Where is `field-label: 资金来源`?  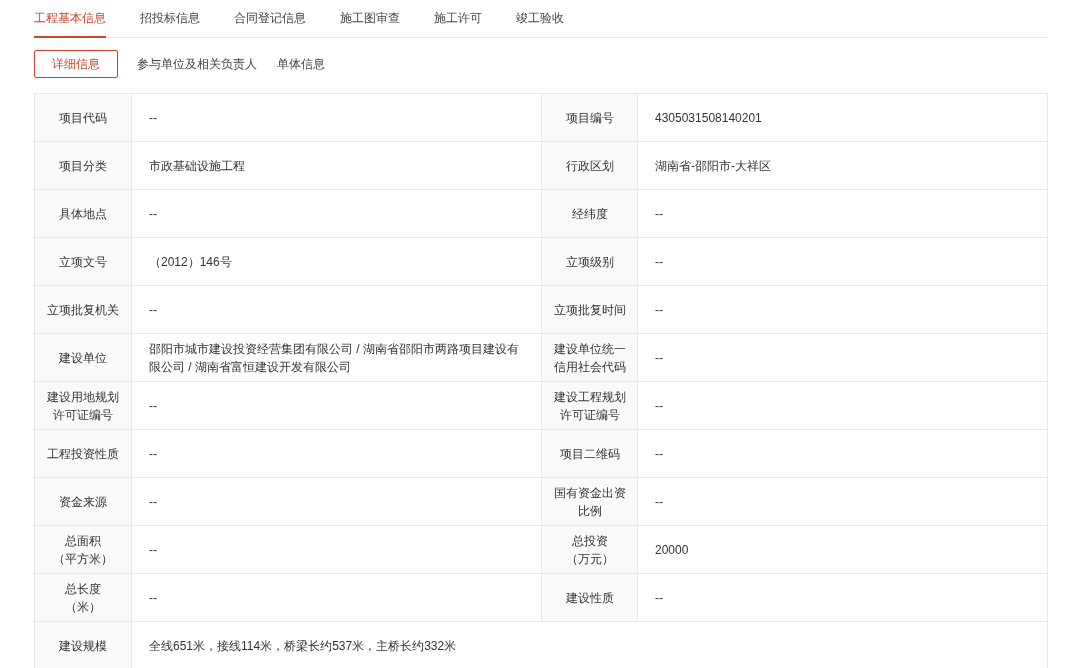
field-label: 资金来源 is located at coordinates (83, 501).